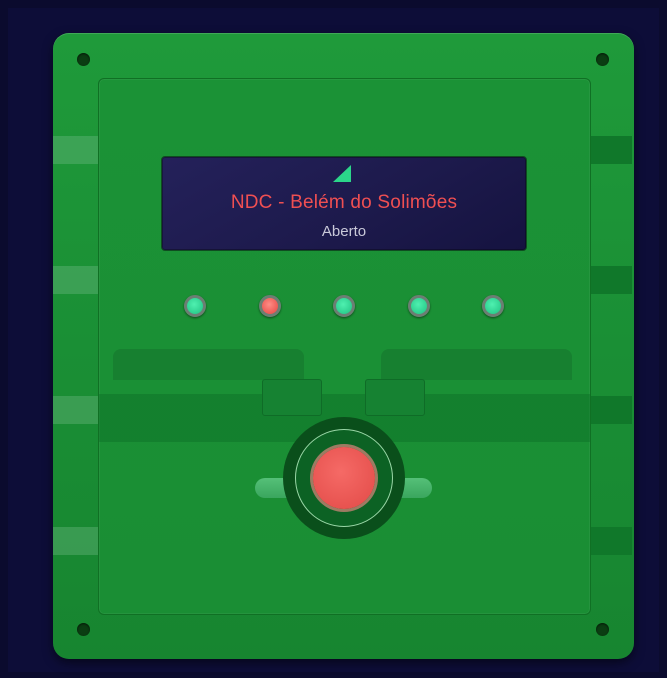  Describe the element at coordinates (344, 231) in the screenshot. I see `station-status: Aberto` at that location.